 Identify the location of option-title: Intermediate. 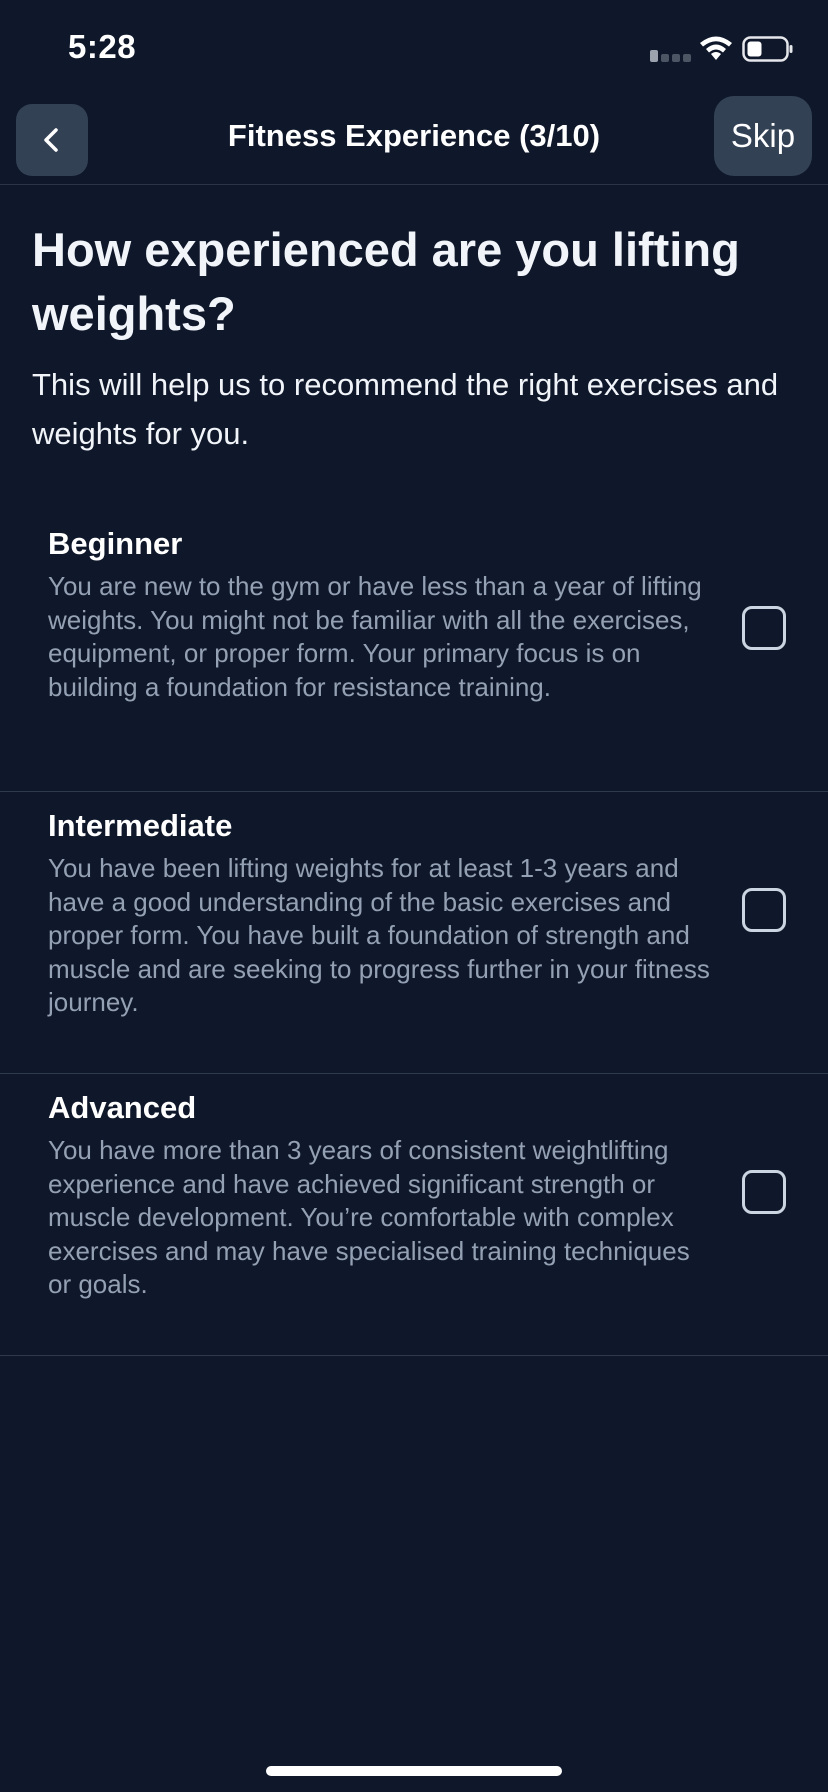
(140, 825).